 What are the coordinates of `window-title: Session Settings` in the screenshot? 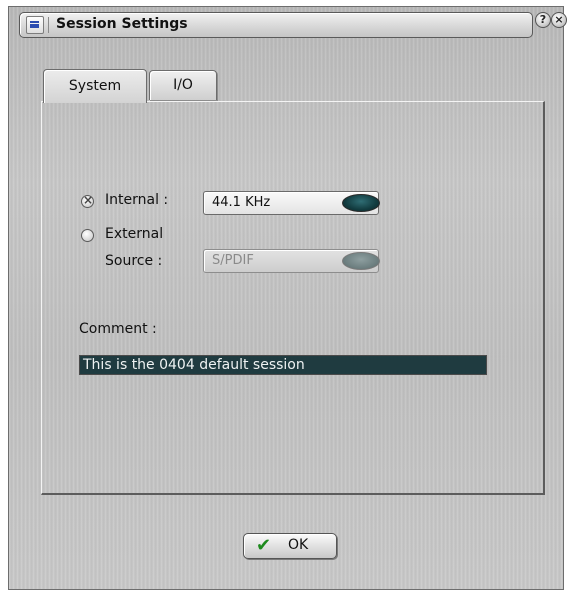 It's located at (122, 24).